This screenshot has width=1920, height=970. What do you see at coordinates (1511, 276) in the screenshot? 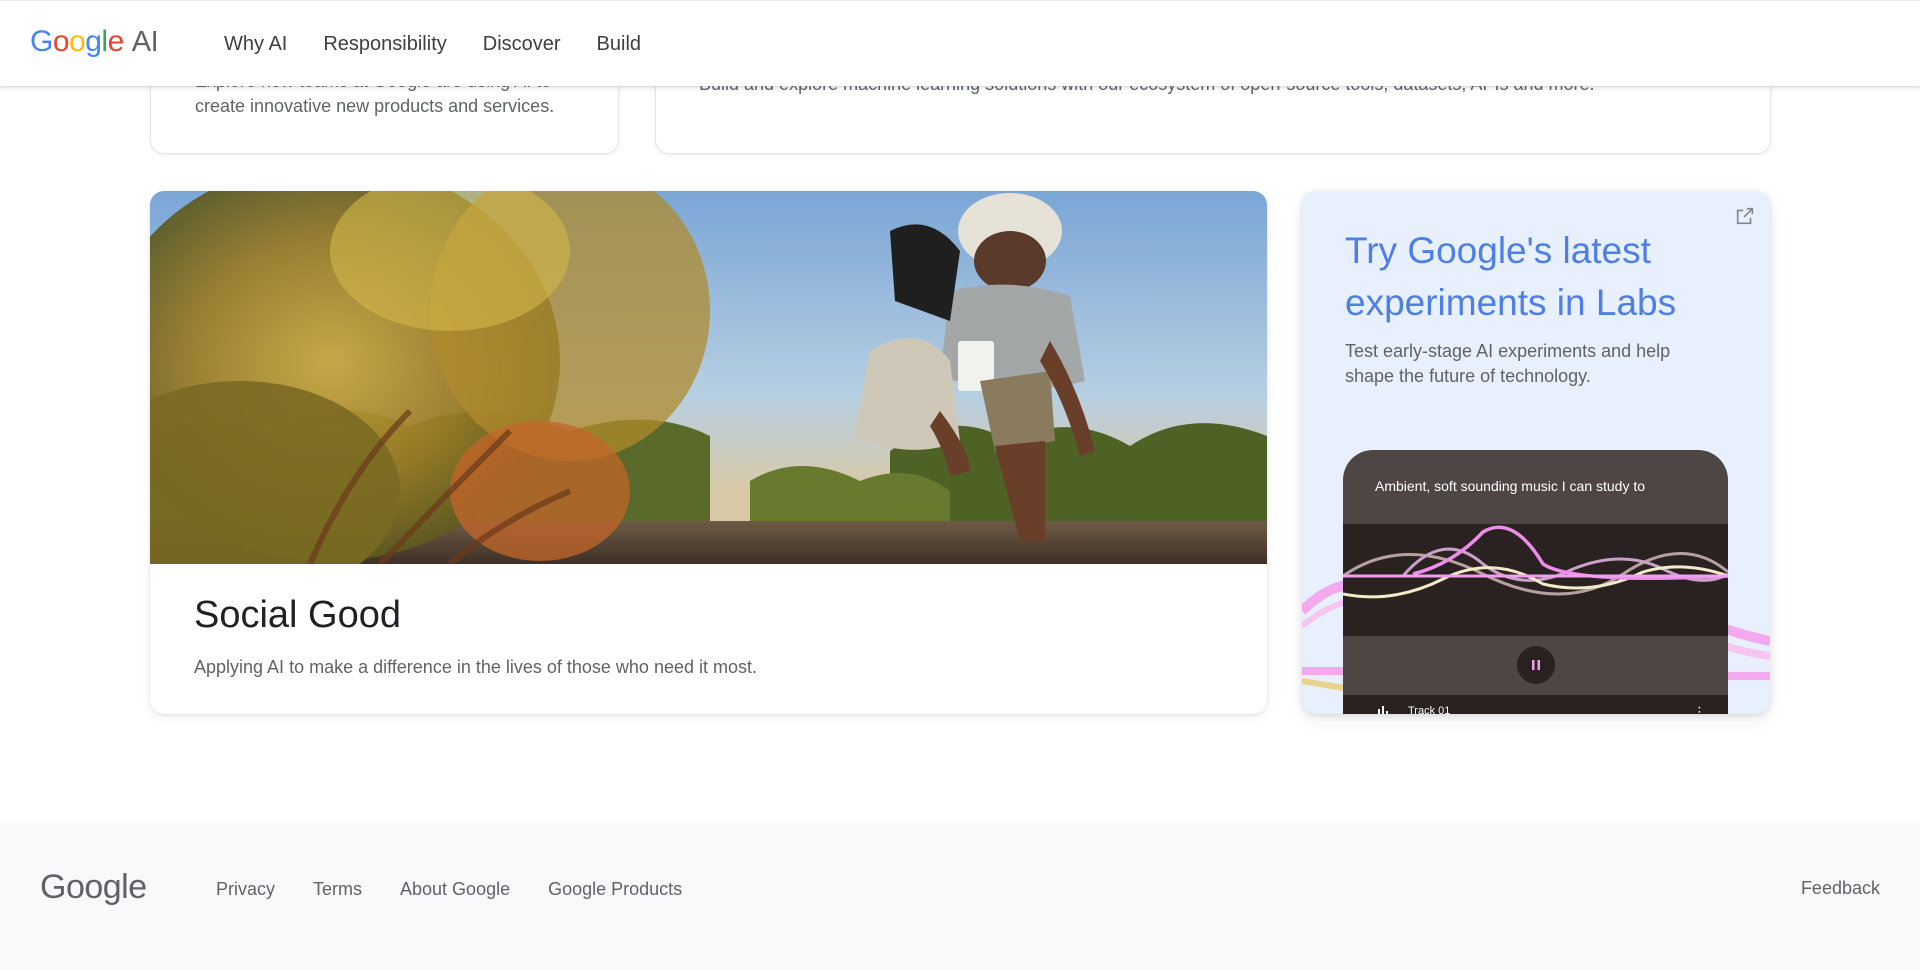
I see `labs-title: Try Google's latest experiments in Labs` at bounding box center [1511, 276].